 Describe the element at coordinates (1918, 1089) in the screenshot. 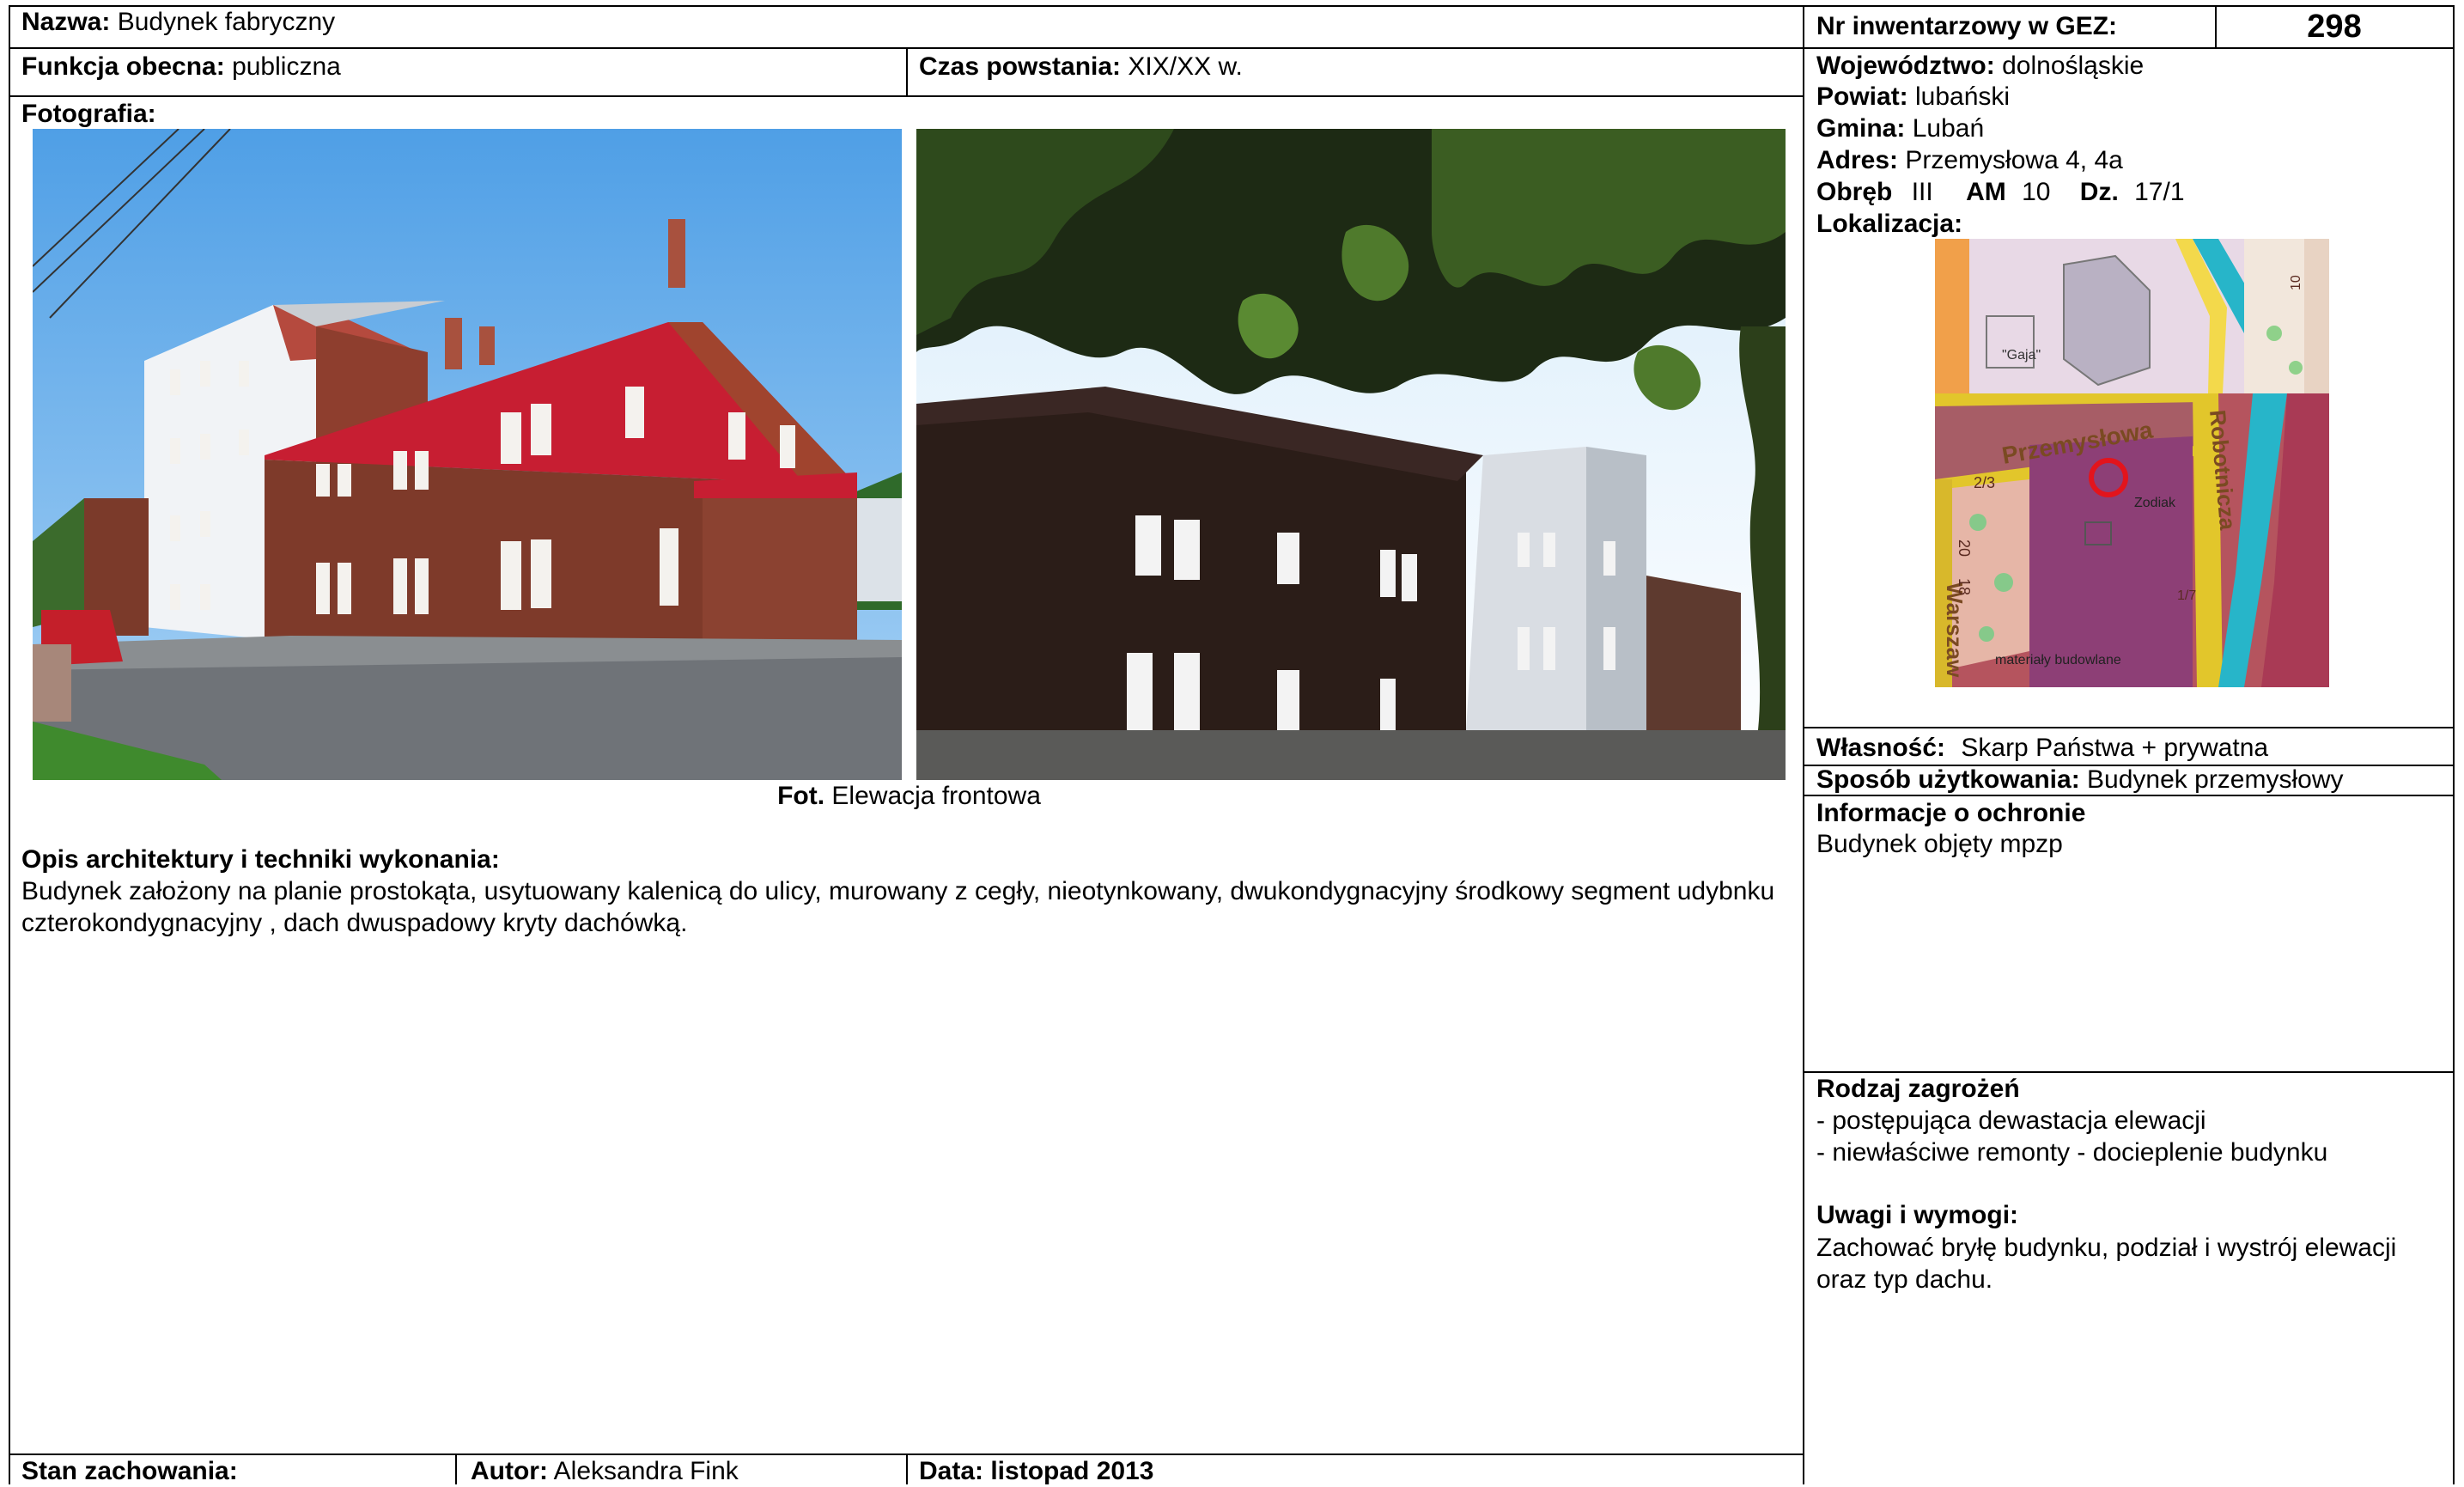

I see `threats-title: Rodzaj zagrożeń` at that location.